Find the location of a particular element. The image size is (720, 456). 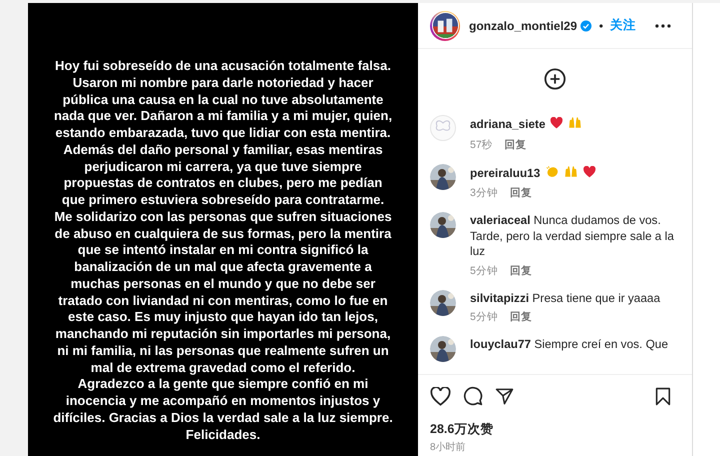

comment-text: adriana_siete is located at coordinates (575, 125).